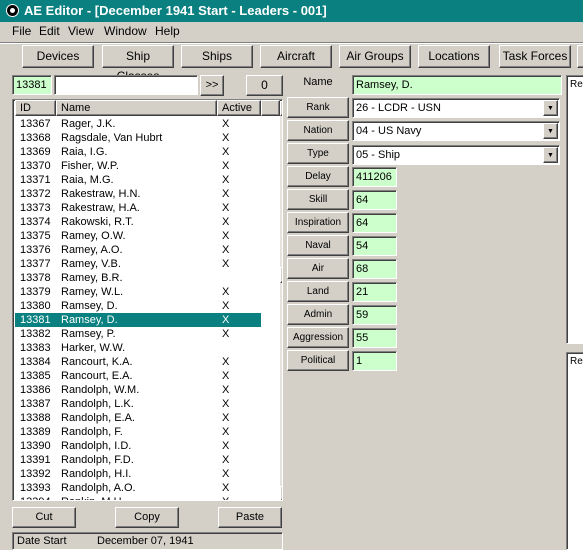  I want to click on row-name: Randolph, A.O., so click(98, 488).